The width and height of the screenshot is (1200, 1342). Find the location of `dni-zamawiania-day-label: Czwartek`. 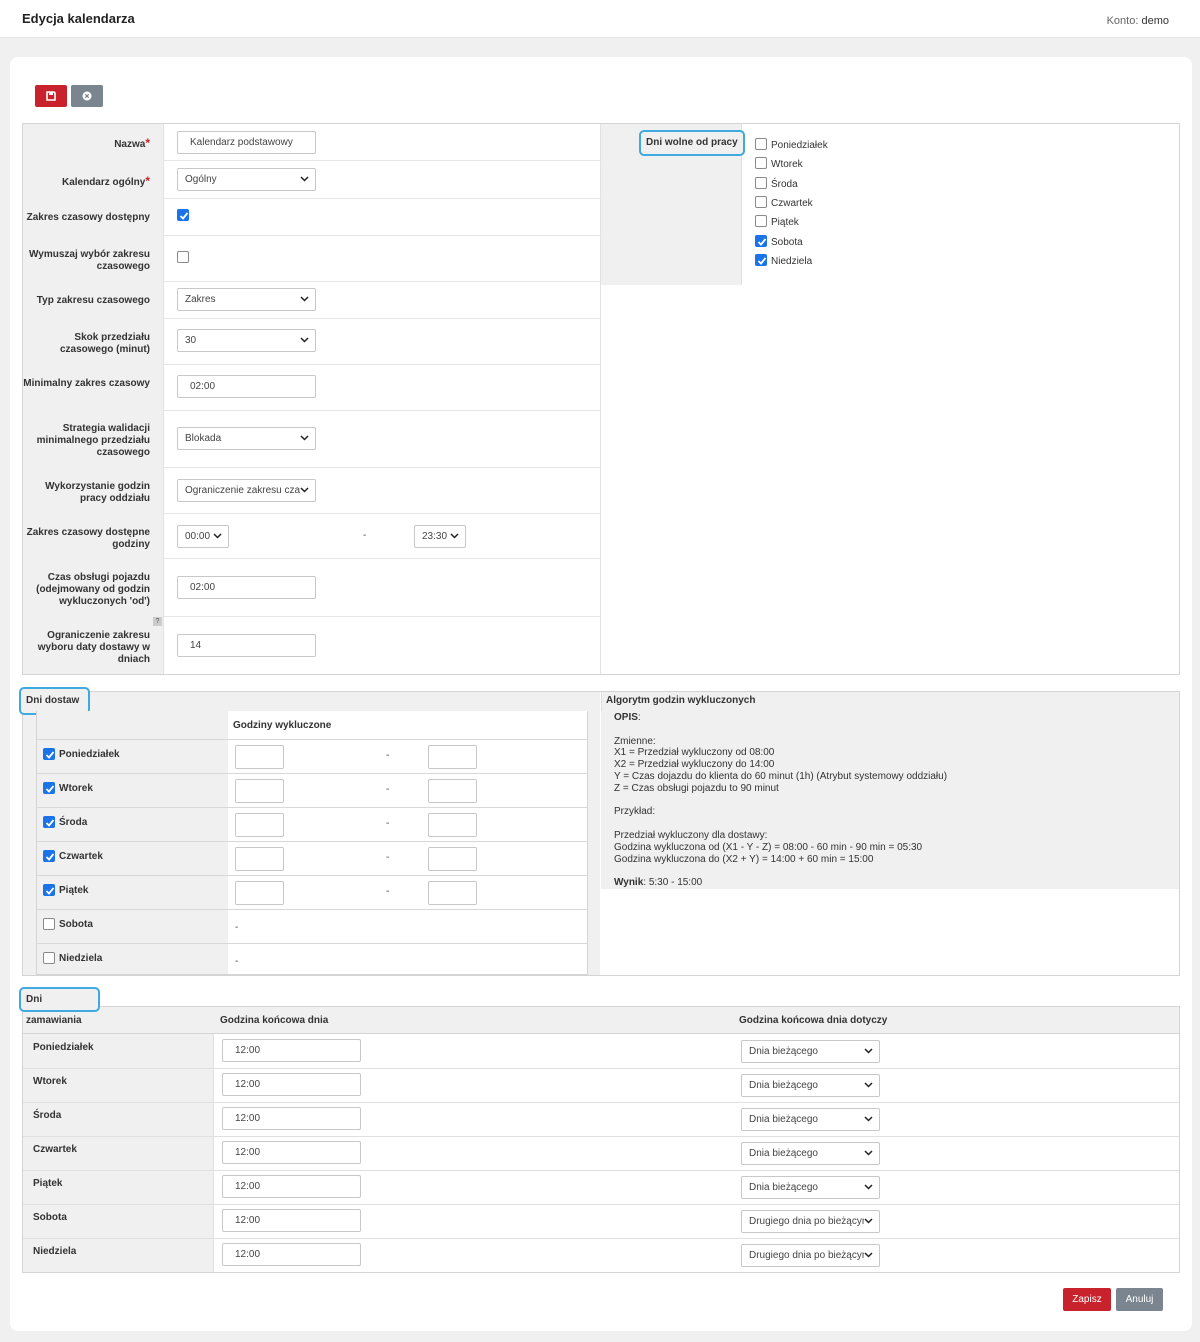

dni-zamawiania-day-label: Czwartek is located at coordinates (55, 1149).